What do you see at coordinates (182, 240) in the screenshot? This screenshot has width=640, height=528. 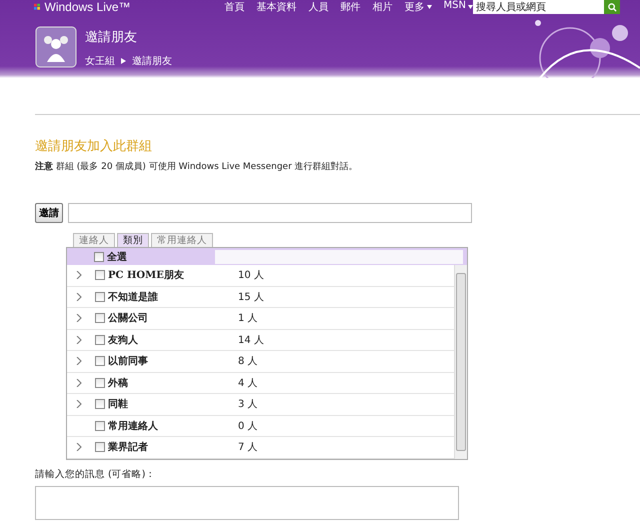 I see `tab: 常用連絡人` at bounding box center [182, 240].